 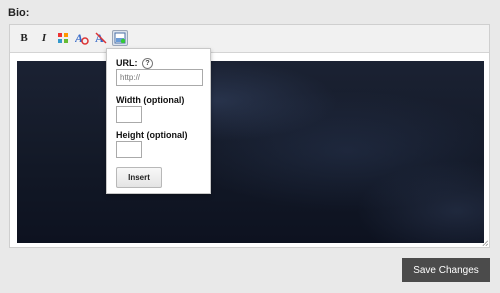 I want to click on height-input, so click(x=129, y=149).